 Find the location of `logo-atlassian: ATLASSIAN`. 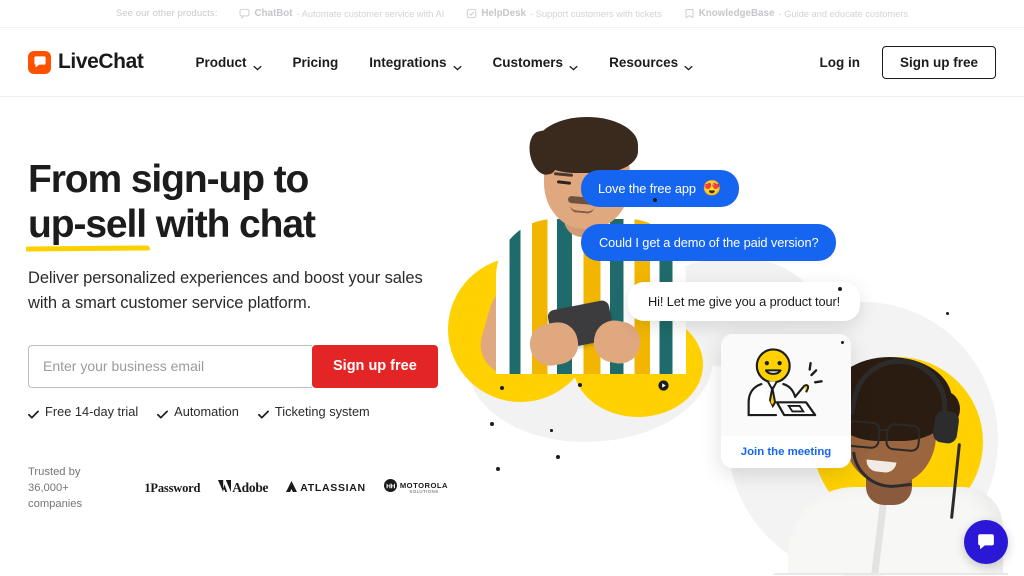

logo-atlassian: ATLASSIAN is located at coordinates (326, 488).